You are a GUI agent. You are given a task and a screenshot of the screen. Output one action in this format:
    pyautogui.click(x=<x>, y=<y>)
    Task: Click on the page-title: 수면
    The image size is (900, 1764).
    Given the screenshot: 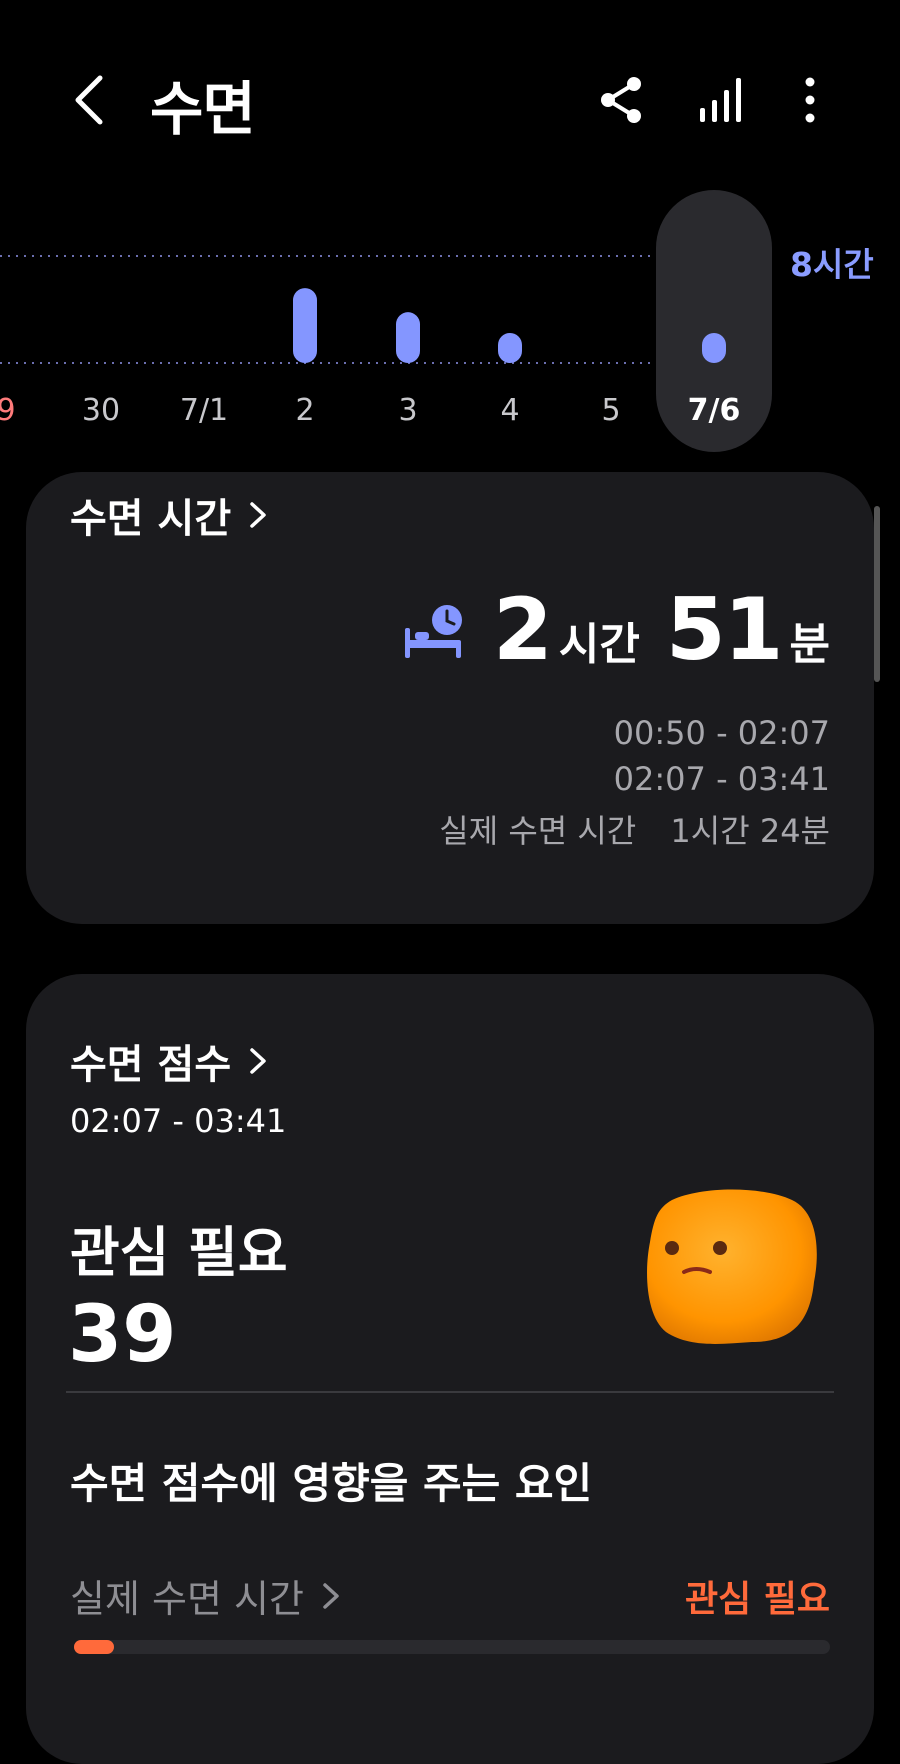 What is the action you would take?
    pyautogui.click(x=203, y=109)
    